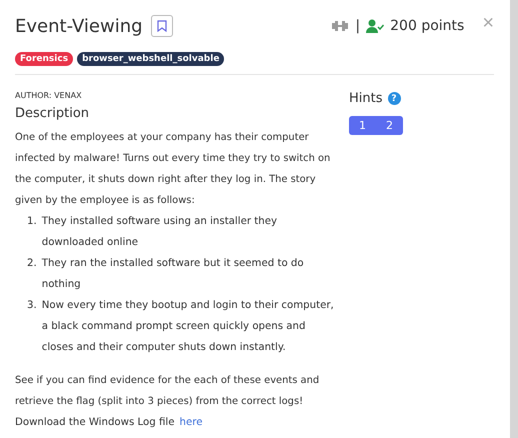 This screenshot has height=438, width=518. I want to click on dumbbell-icon, so click(340, 26).